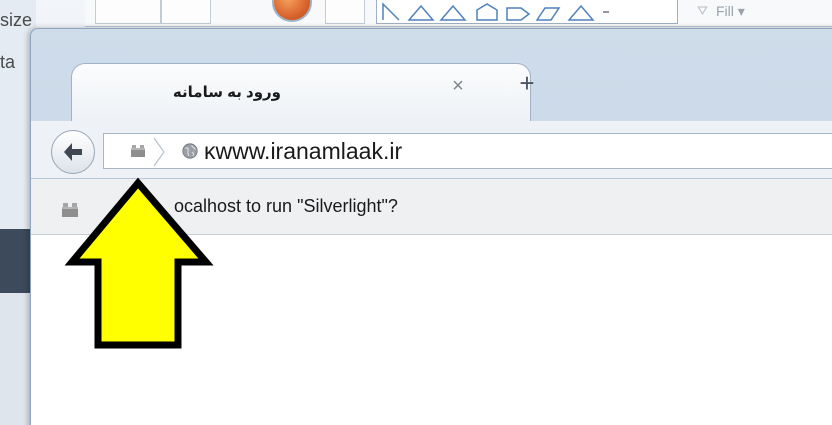  I want to click on shapes-gallery, so click(527, 12).